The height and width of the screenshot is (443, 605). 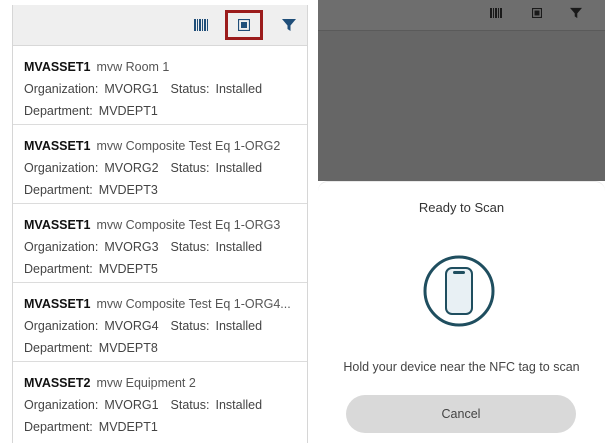 What do you see at coordinates (131, 326) in the screenshot?
I see `org-value: MVORG4` at bounding box center [131, 326].